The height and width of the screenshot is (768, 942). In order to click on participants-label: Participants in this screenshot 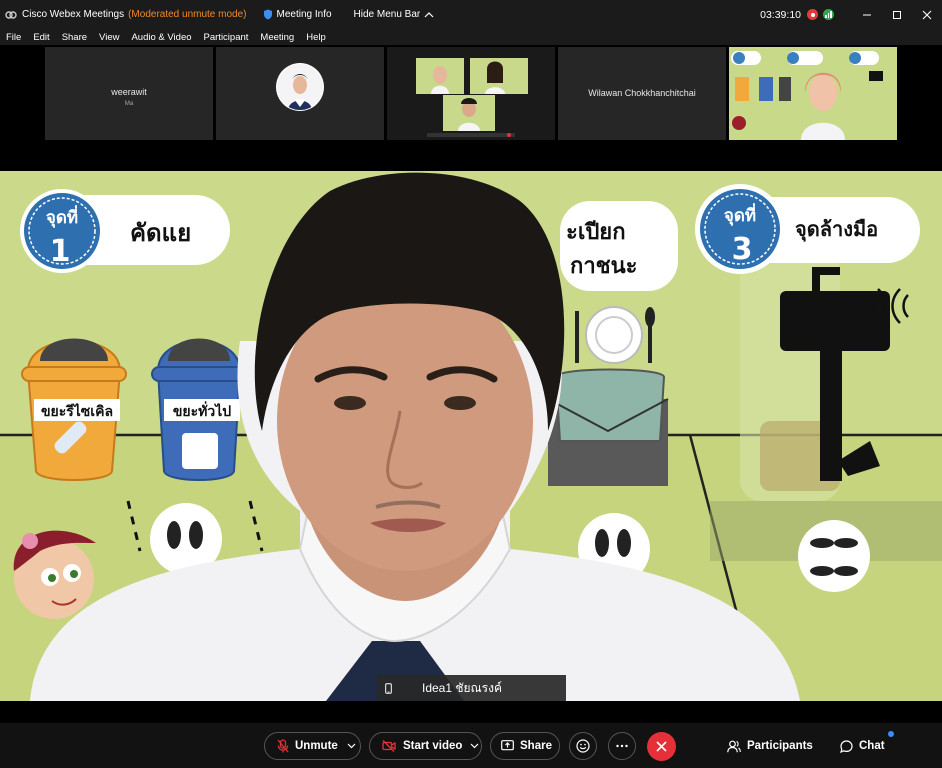, I will do `click(780, 746)`.